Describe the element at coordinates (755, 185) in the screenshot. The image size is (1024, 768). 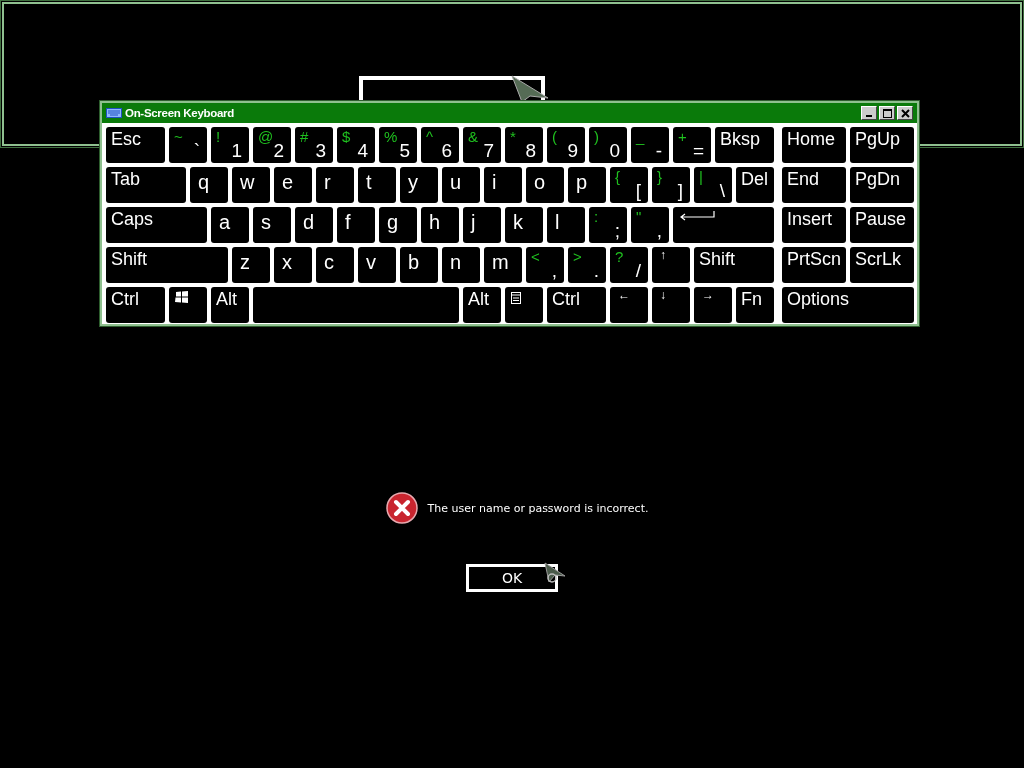
I see `key: Del` at that location.